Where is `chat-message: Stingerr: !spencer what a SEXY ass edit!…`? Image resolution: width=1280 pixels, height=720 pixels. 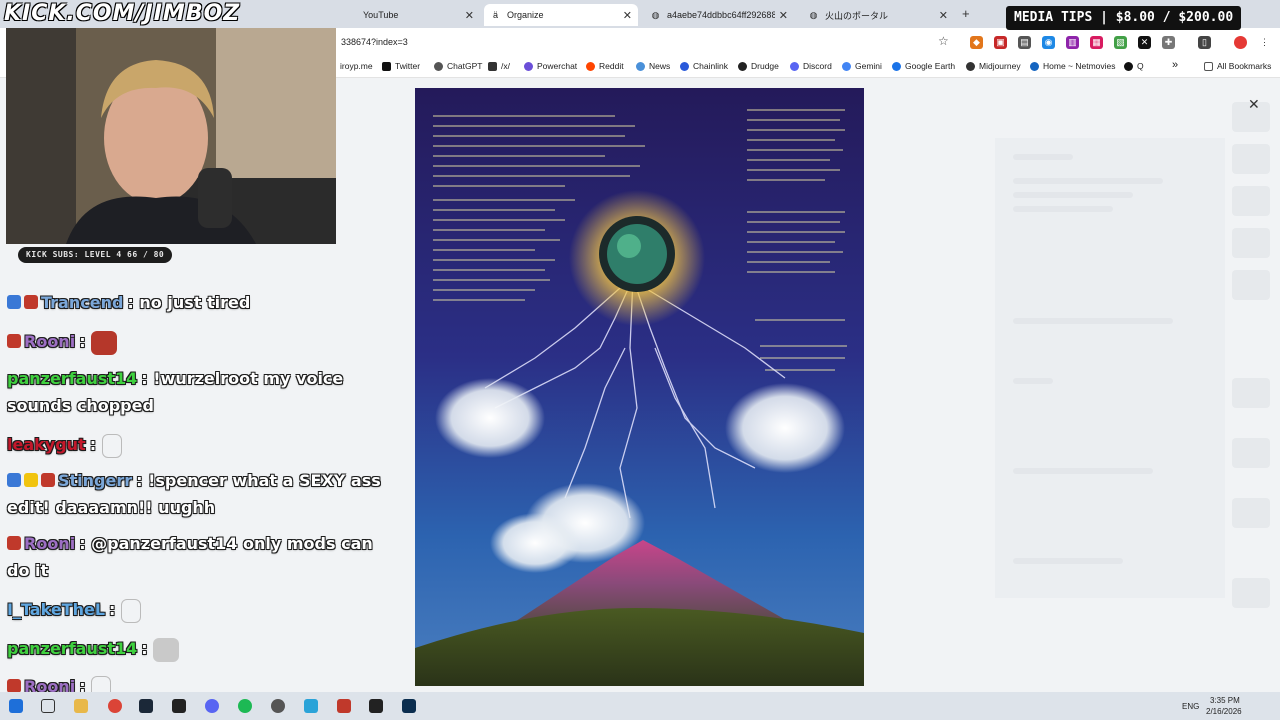 chat-message: Stingerr: !spencer what a SEXY ass edit!… is located at coordinates (194, 494).